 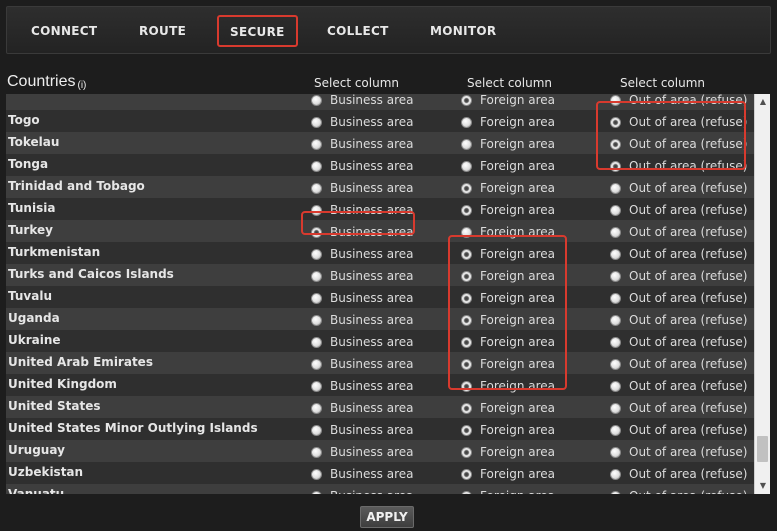 What do you see at coordinates (662, 83) in the screenshot?
I see `select-column-out: Select column` at bounding box center [662, 83].